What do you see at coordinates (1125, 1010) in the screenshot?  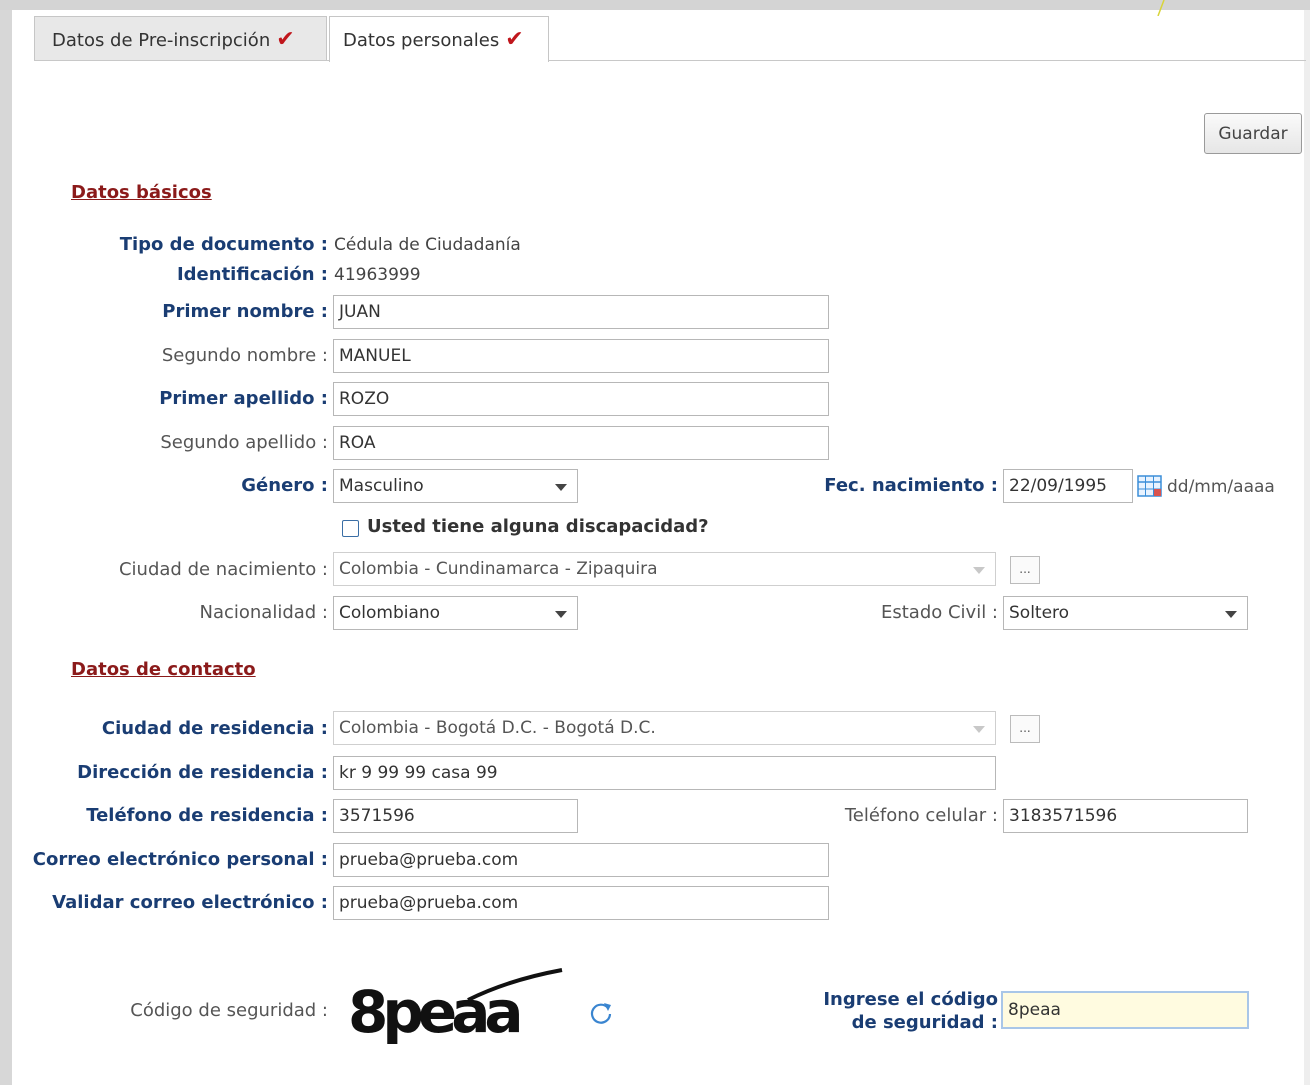 I see `captcha-input: 8peaa` at bounding box center [1125, 1010].